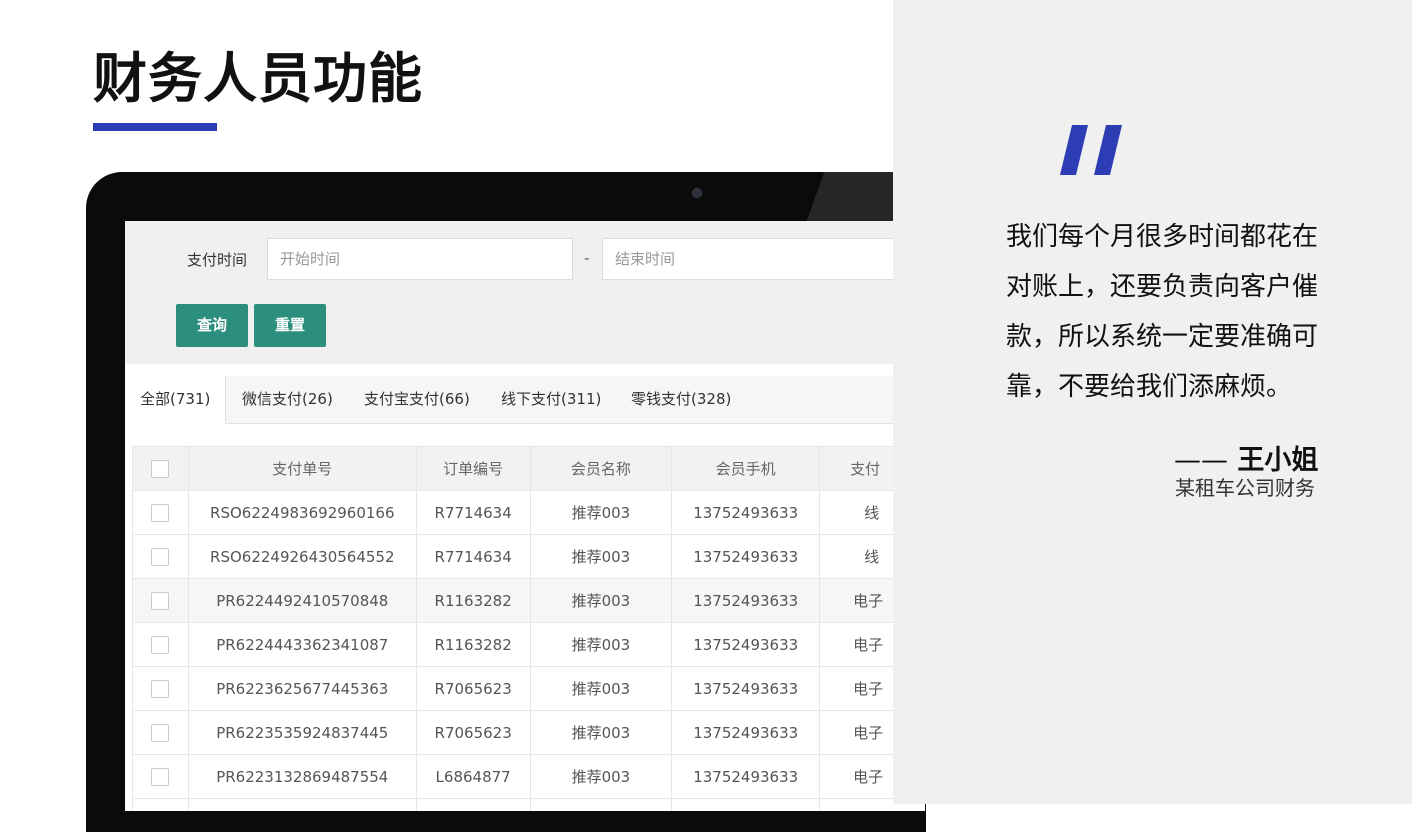 Image resolution: width=1412 pixels, height=832 pixels. I want to click on select-all-cell, so click(160, 468).